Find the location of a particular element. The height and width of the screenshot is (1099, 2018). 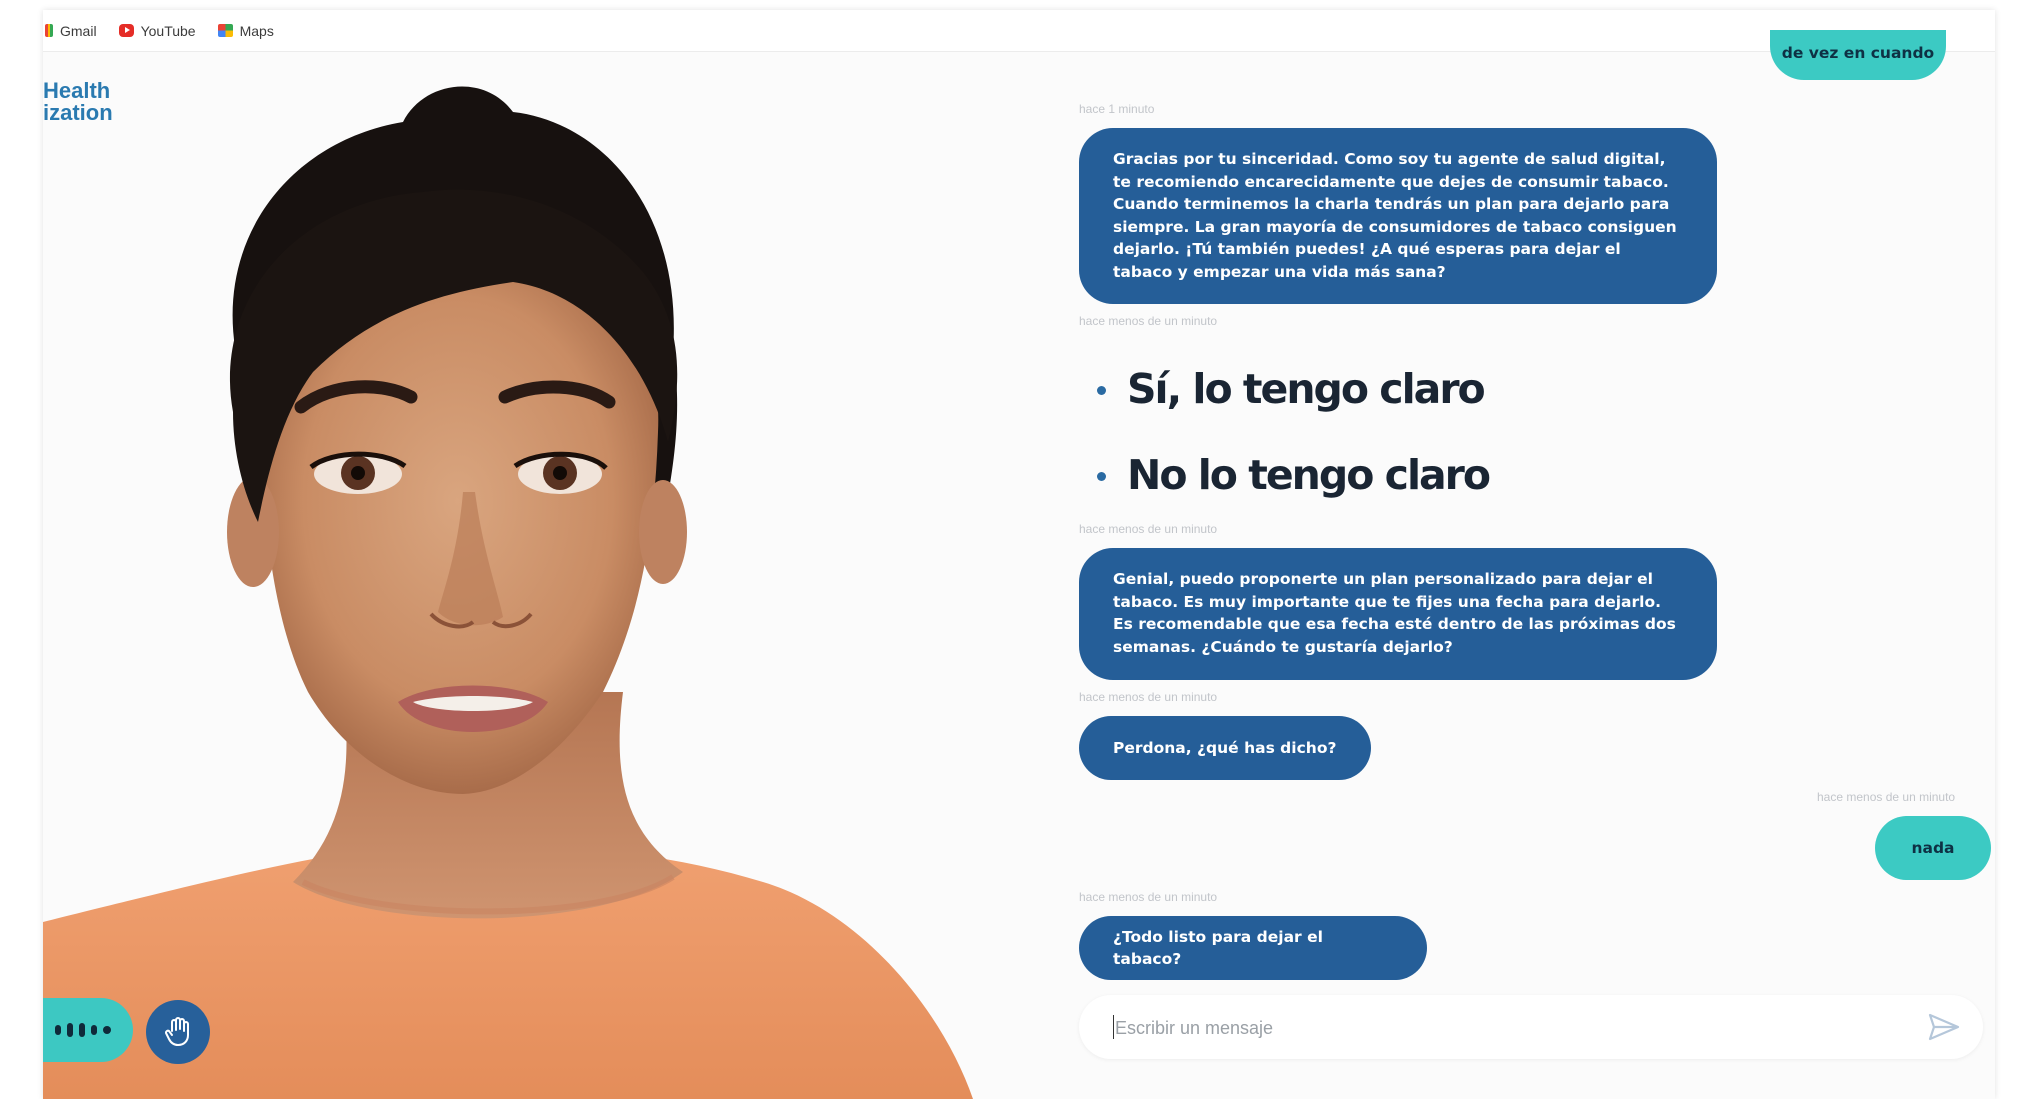

logo: Health ization is located at coordinates (78, 102).